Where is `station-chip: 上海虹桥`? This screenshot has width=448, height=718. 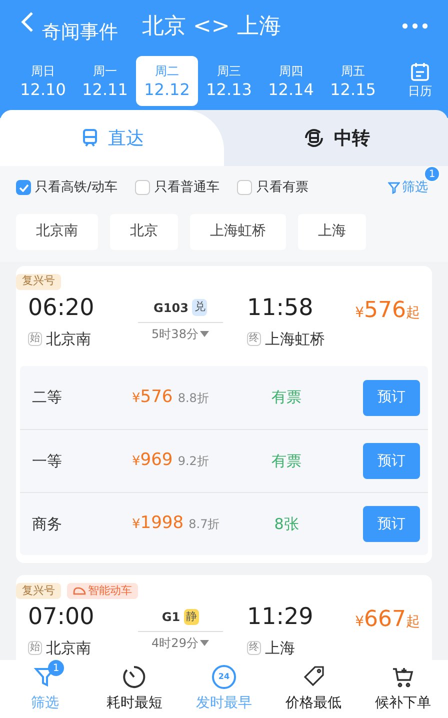
station-chip: 上海虹桥 is located at coordinates (238, 232).